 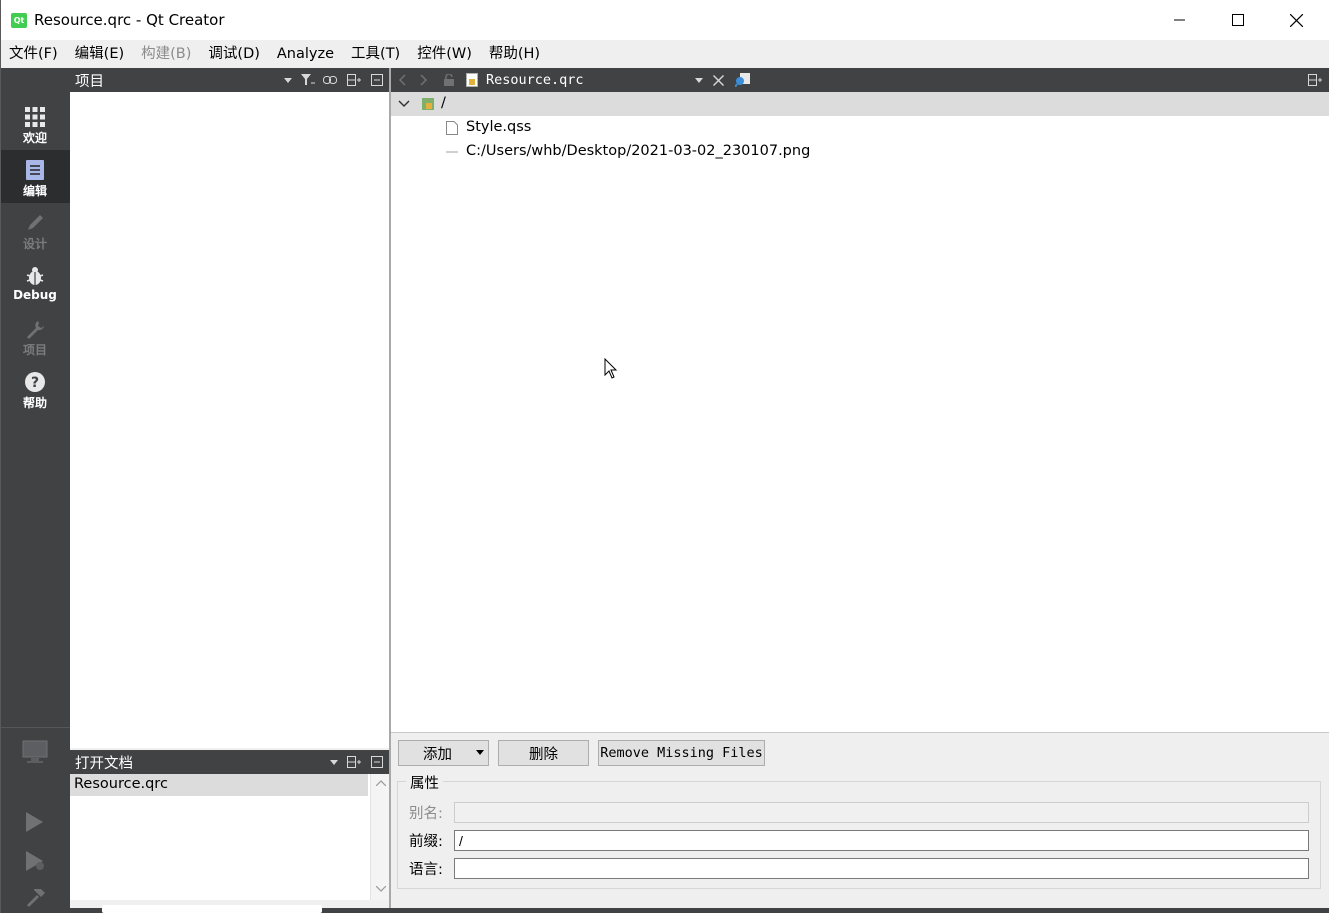 I want to click on sync-link-button, so click(x=330, y=80).